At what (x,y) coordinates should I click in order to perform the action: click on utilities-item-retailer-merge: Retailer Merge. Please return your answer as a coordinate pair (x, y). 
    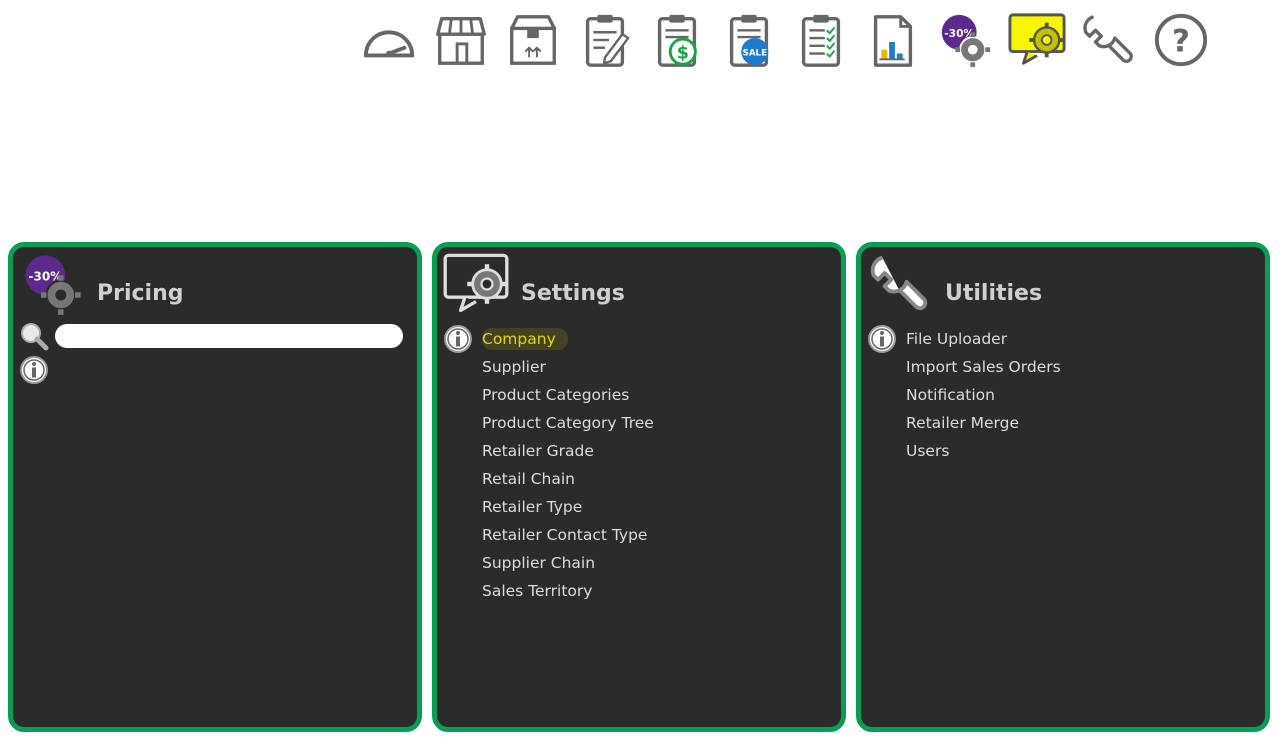
    Looking at the image, I should click on (983, 423).